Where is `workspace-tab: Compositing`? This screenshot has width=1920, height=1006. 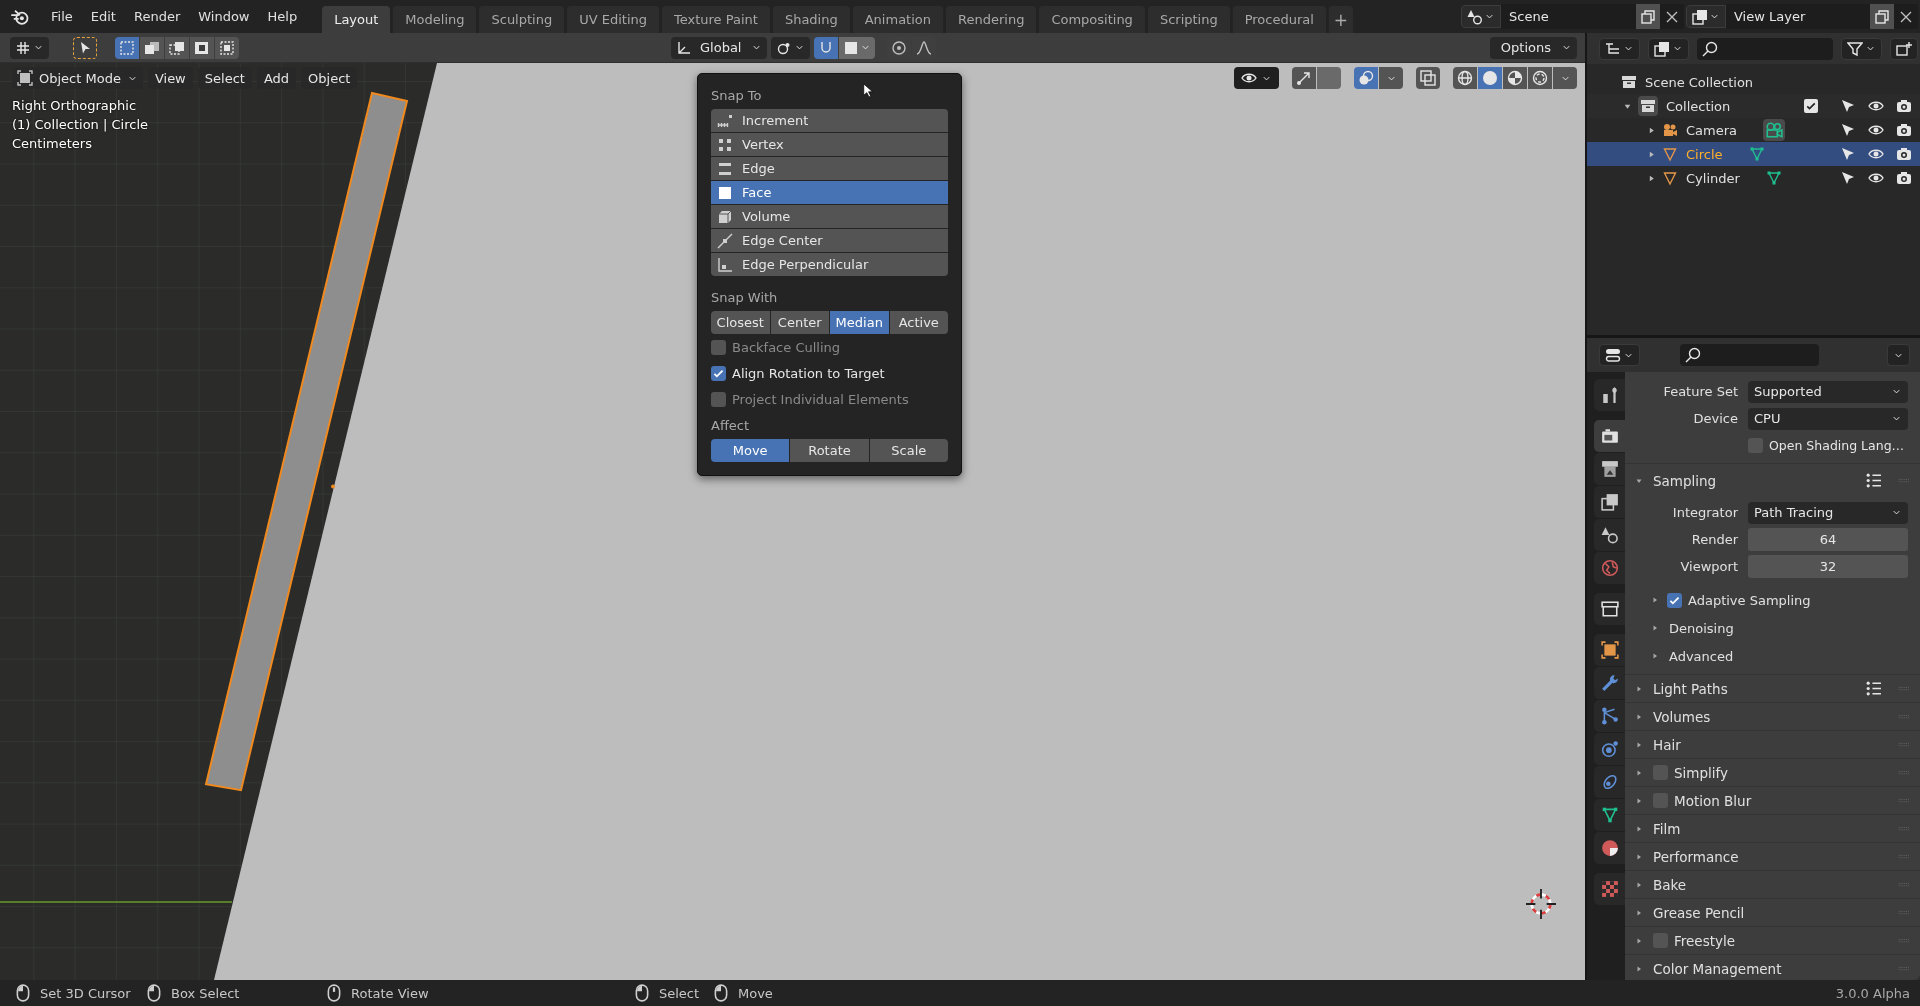
workspace-tab: Compositing is located at coordinates (1092, 19).